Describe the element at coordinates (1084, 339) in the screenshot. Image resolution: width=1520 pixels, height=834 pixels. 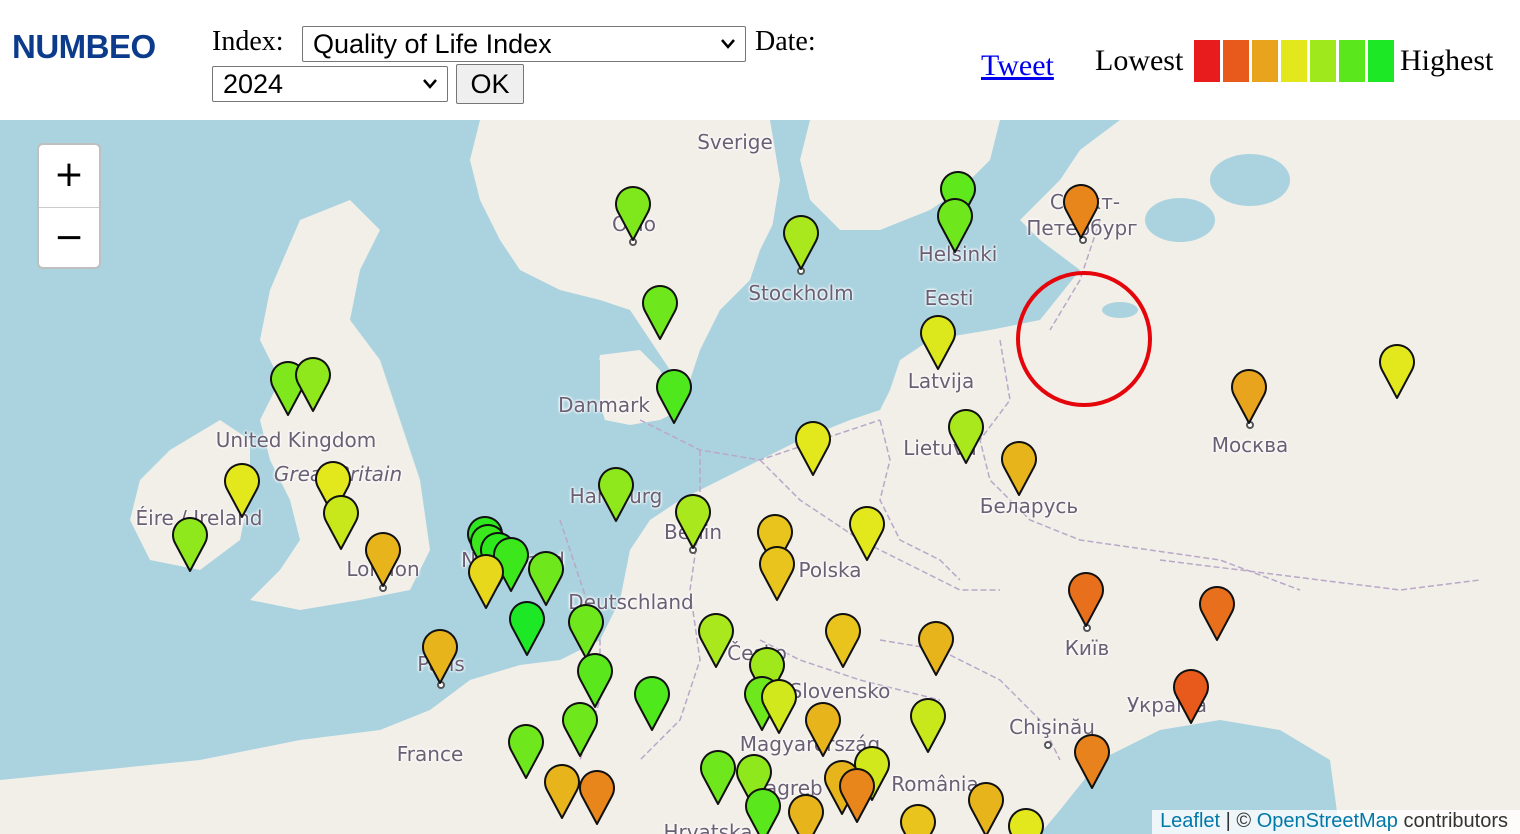
I see `highlight-circle` at that location.